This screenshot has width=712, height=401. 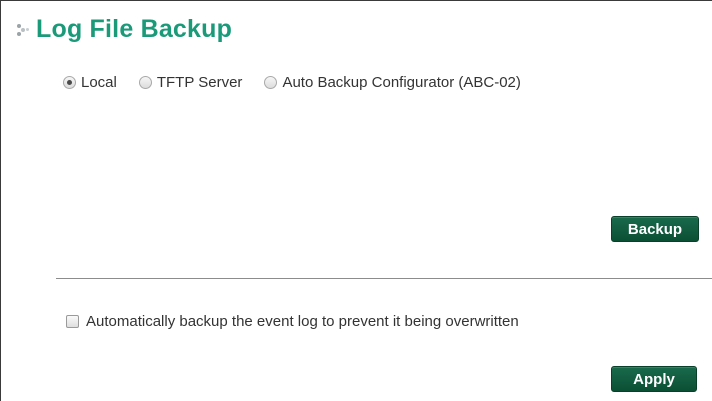 I want to click on radio-abc: Auto Backup Configurator (ABC-02), so click(x=392, y=82).